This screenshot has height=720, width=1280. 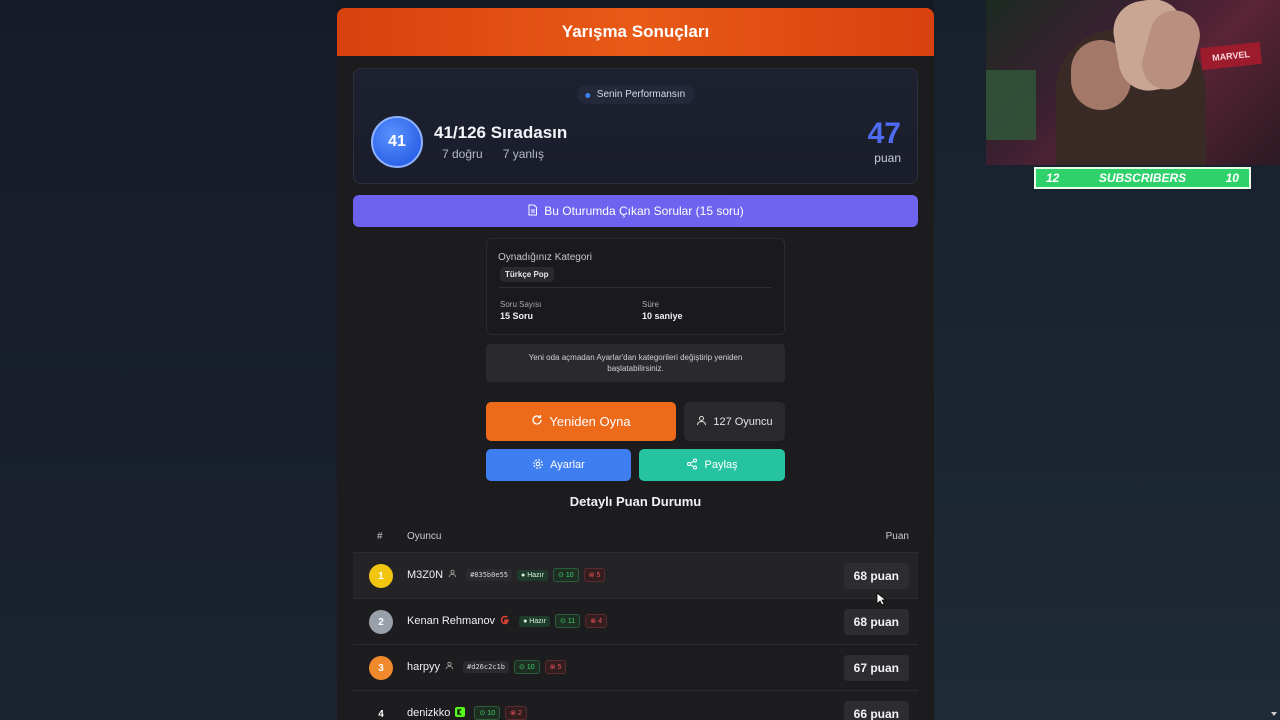 I want to click on sub-label: SUBSCRIBERS, so click(x=1142, y=178).